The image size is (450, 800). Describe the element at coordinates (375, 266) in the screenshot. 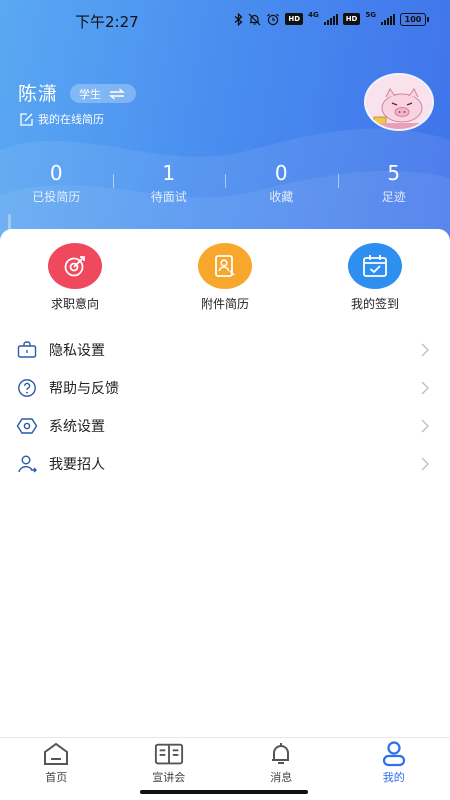

I see `calendar-check-icon` at that location.